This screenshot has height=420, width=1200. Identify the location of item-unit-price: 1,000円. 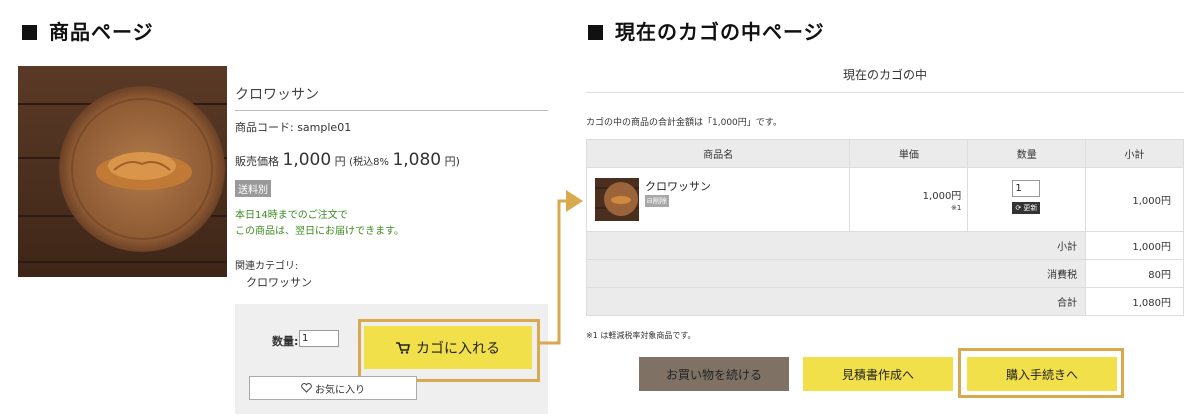
(942, 196).